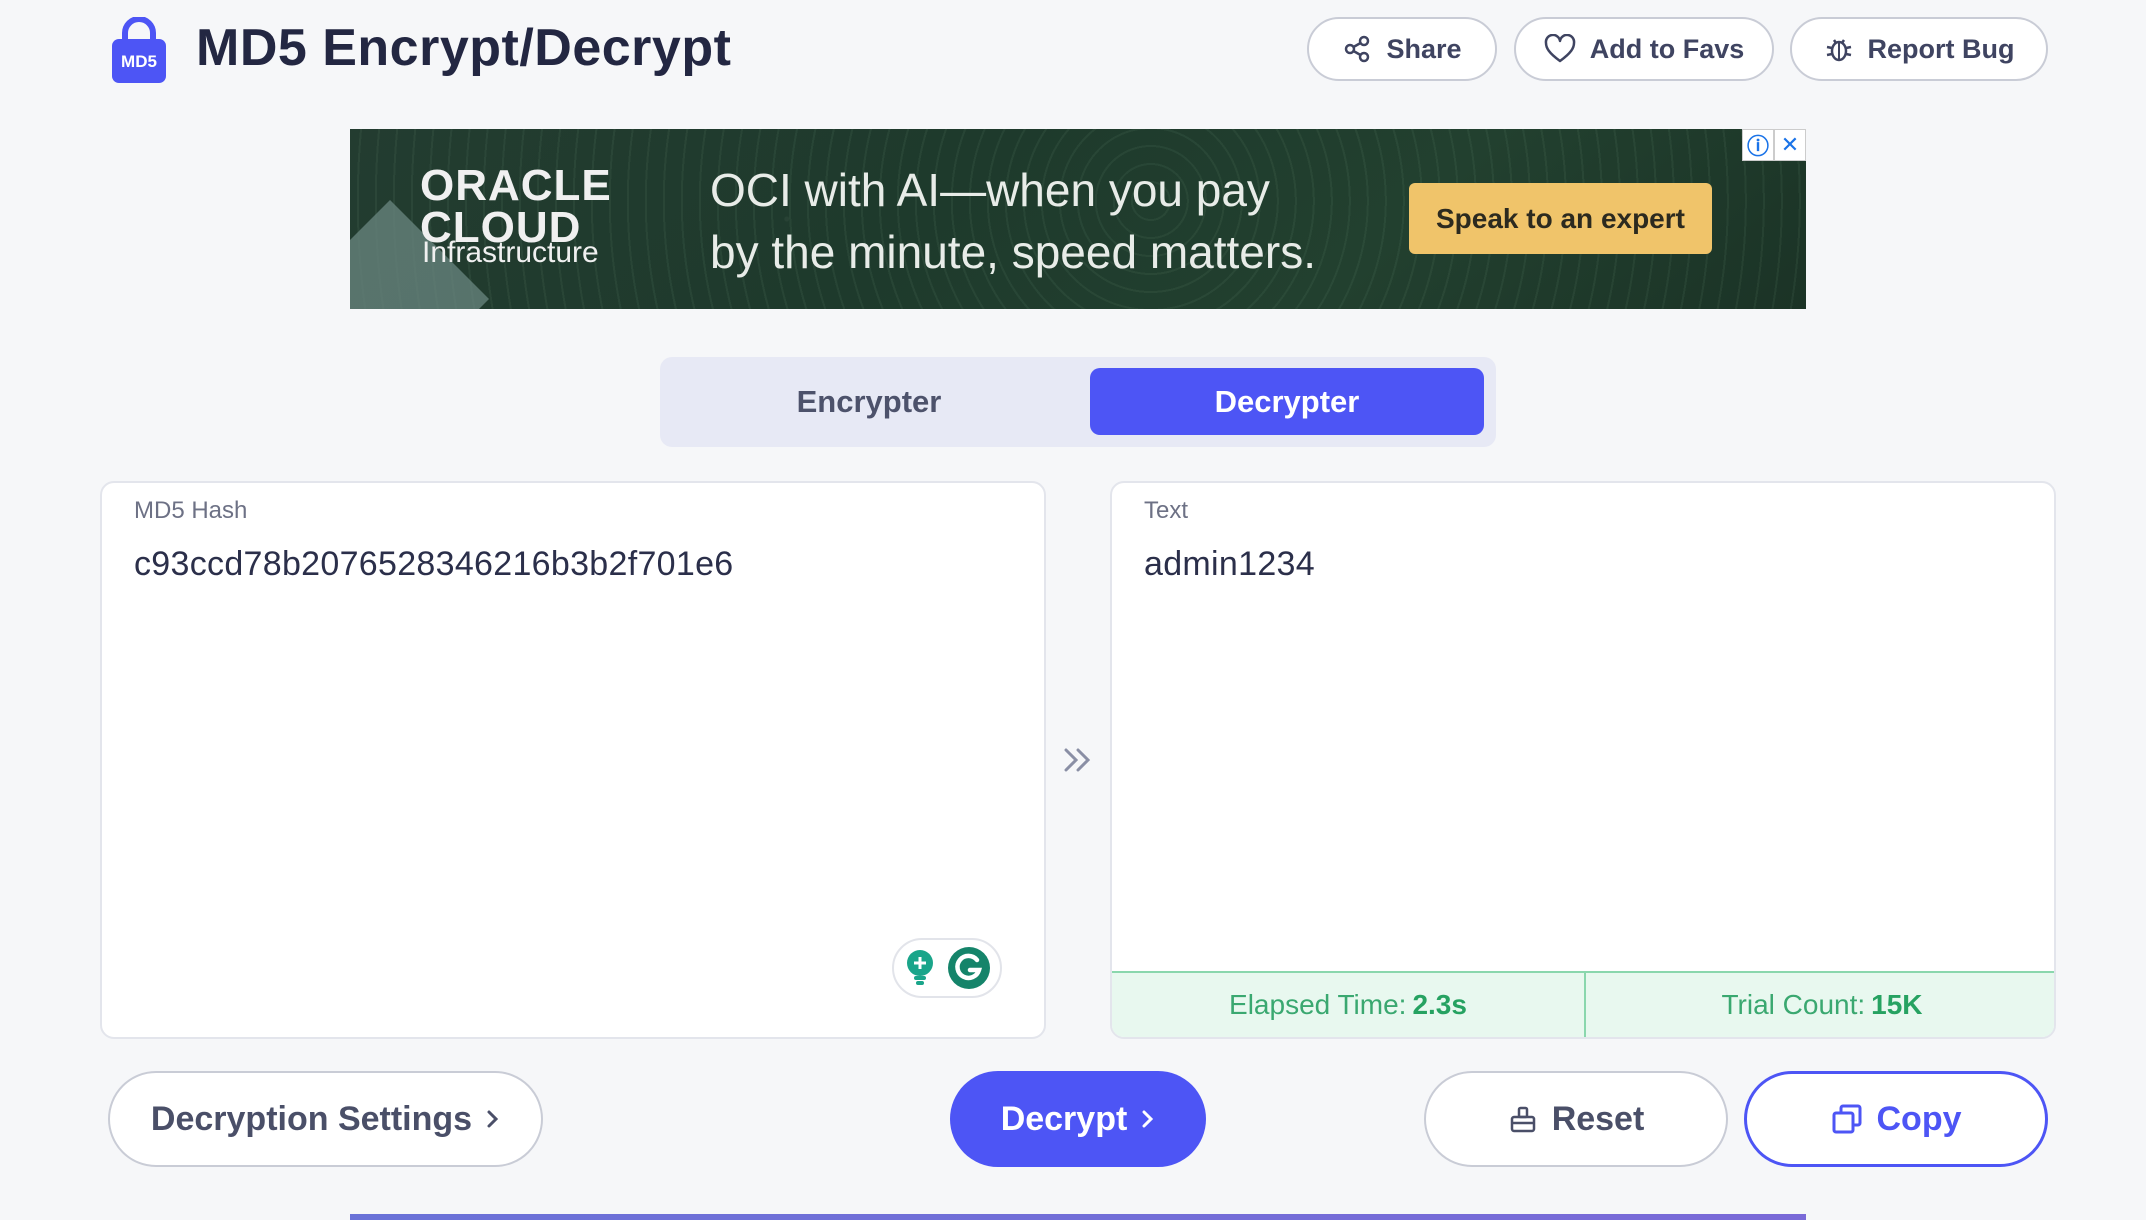 The image size is (2146, 1220). I want to click on ad-cta-button: Speak to an expert, so click(1560, 218).